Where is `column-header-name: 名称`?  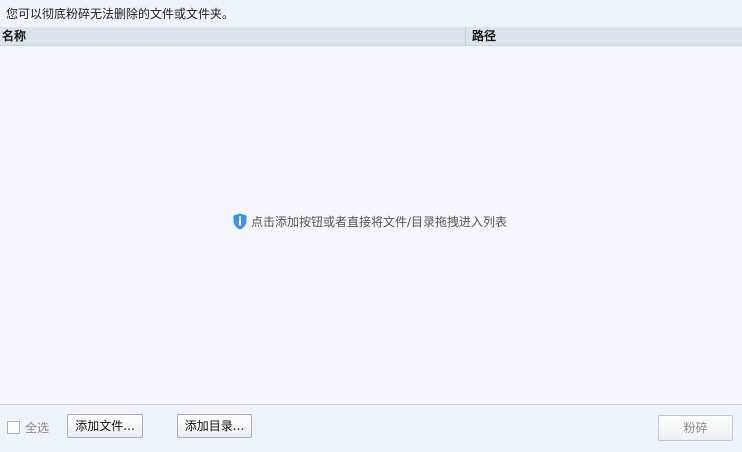
column-header-name: 名称 is located at coordinates (233, 36).